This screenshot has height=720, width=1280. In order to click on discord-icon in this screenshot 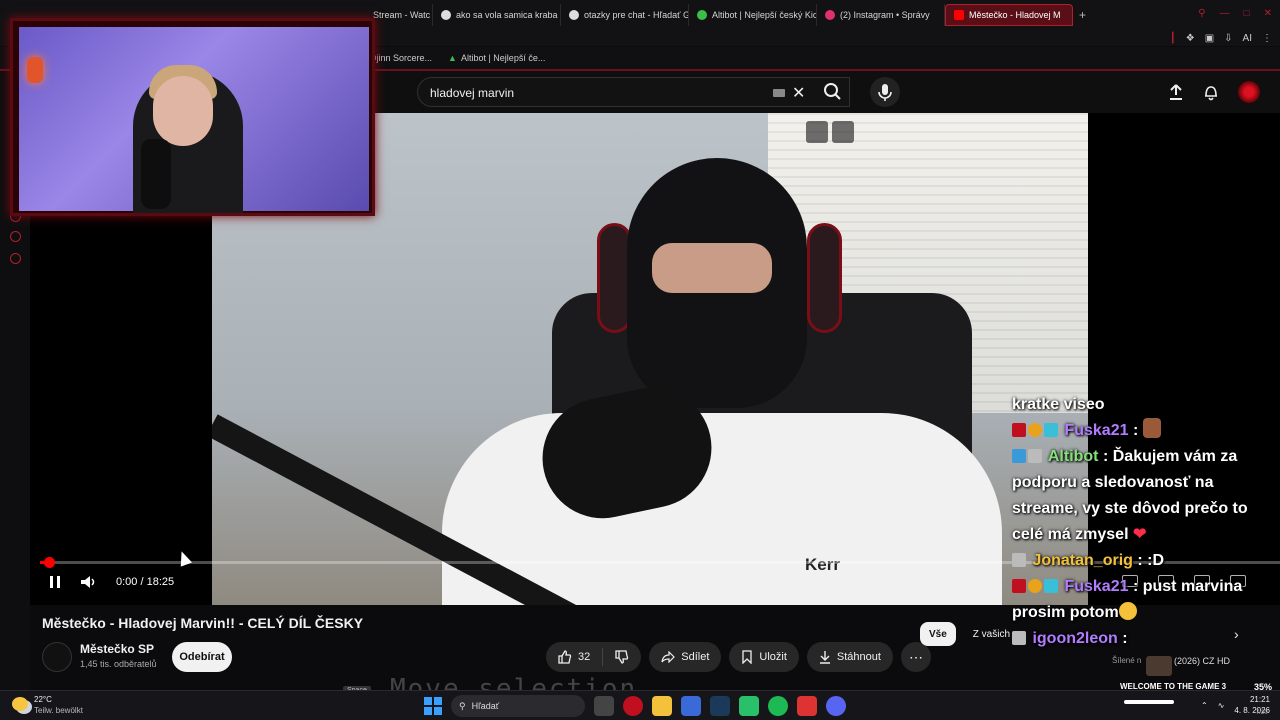, I will do `click(836, 706)`.